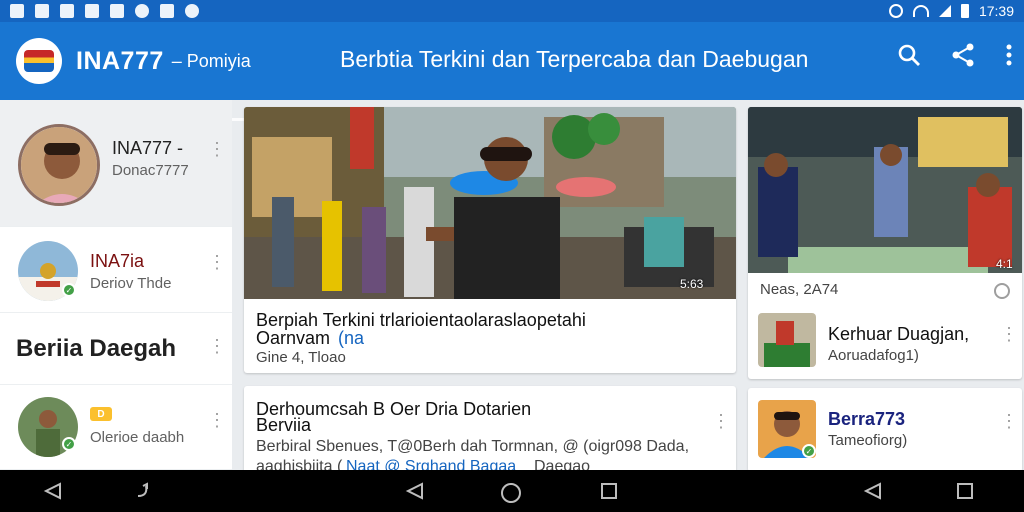  I want to click on article-link: (na, so click(351, 338).